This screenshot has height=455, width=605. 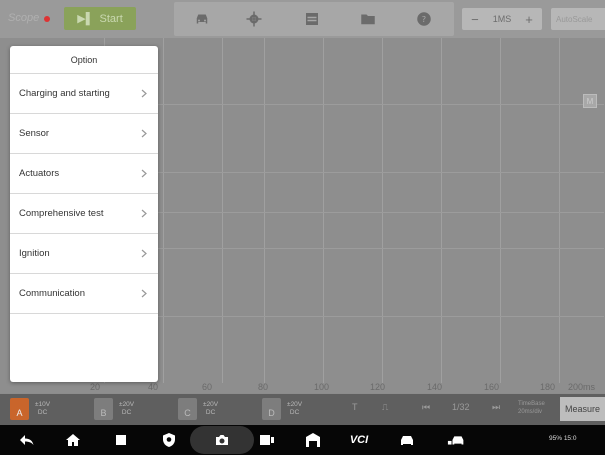 I want to click on channel-c-settings: ±20V DC, so click(x=210, y=409).